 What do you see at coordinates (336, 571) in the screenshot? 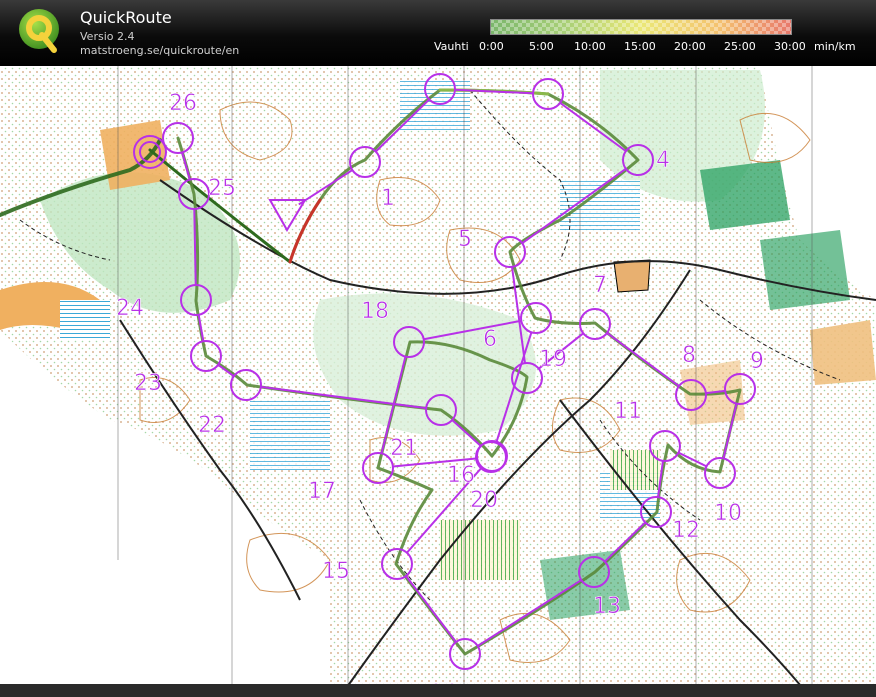
I see `control-number-label: 15` at bounding box center [336, 571].